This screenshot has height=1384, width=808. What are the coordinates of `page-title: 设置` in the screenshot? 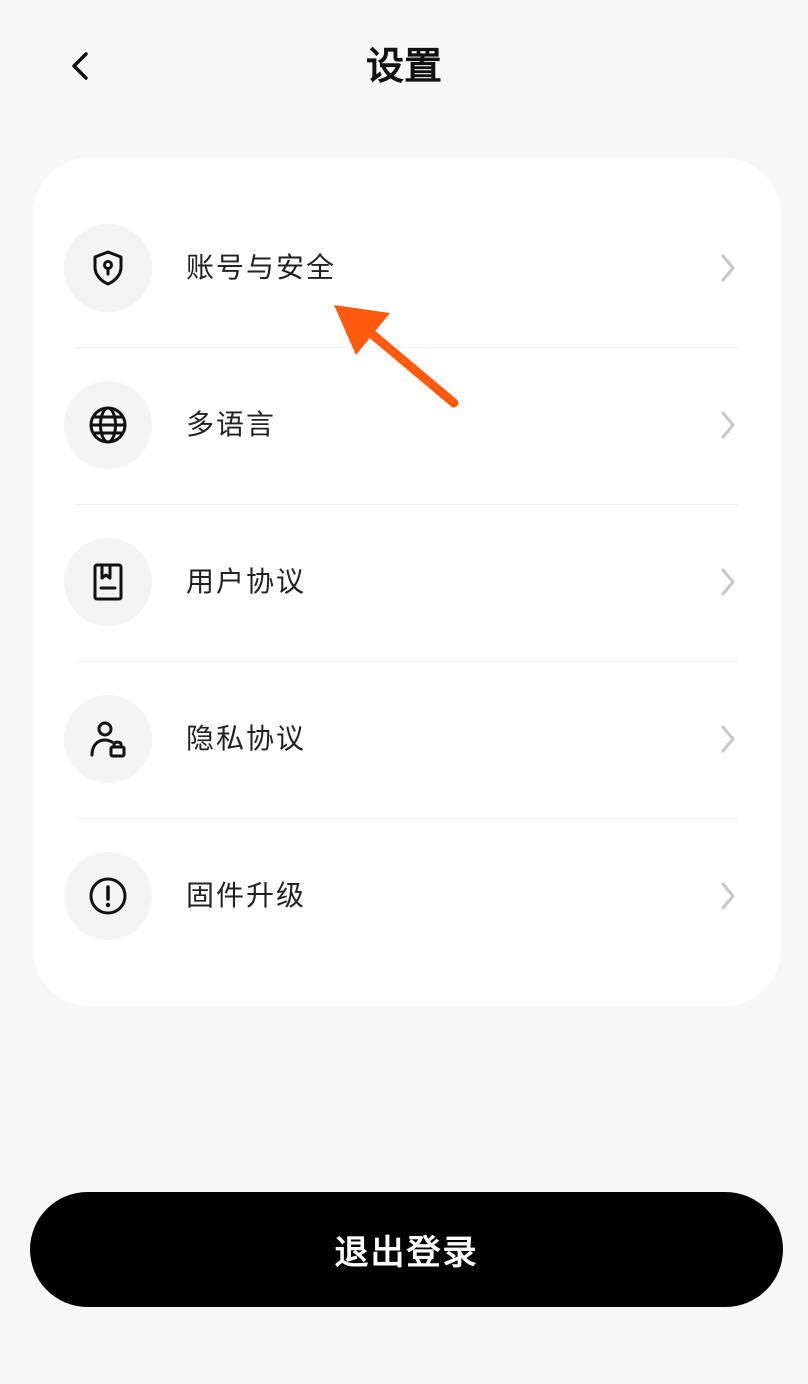 It's located at (403, 66).